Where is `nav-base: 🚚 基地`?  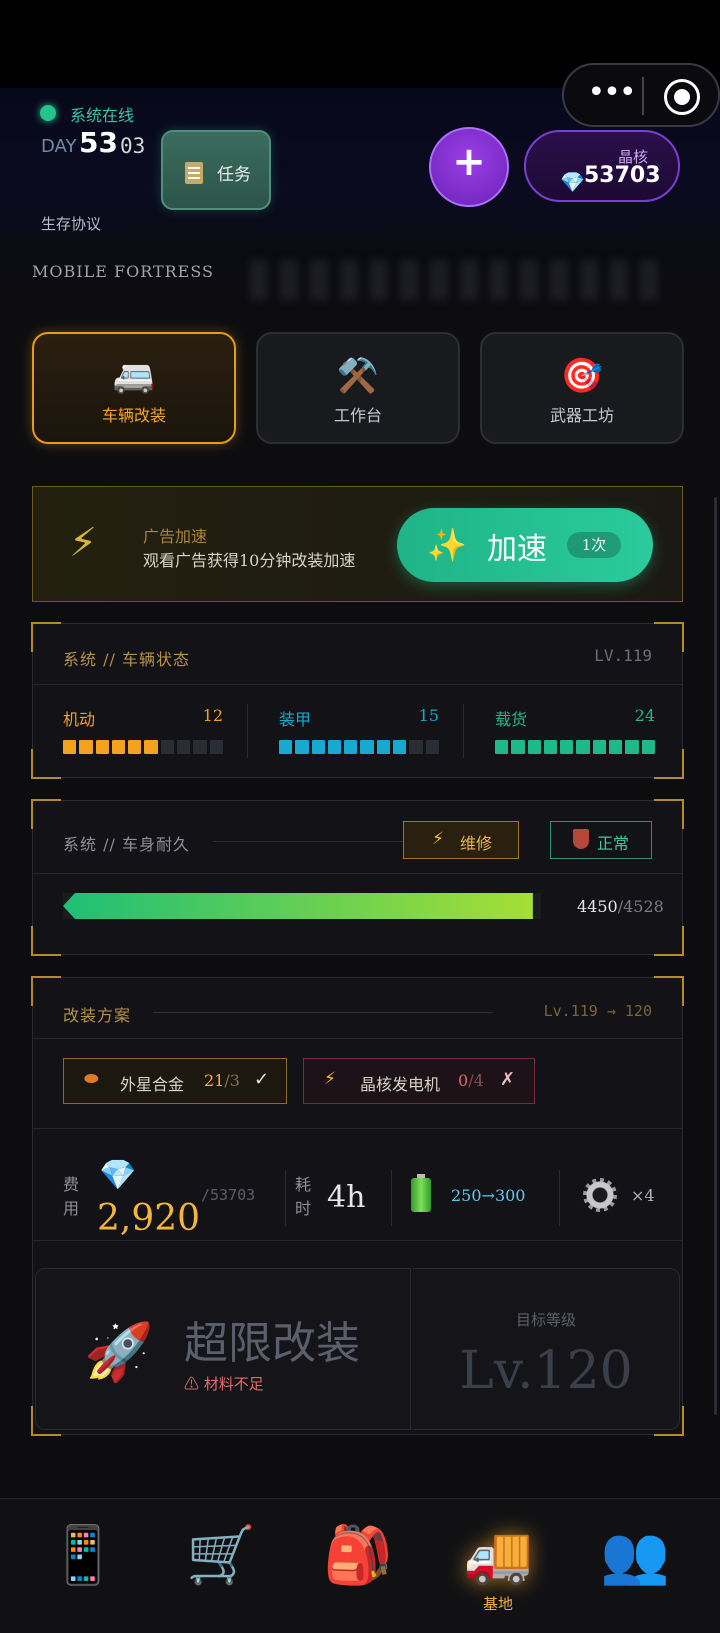 nav-base: 🚚 基地 is located at coordinates (498, 1567).